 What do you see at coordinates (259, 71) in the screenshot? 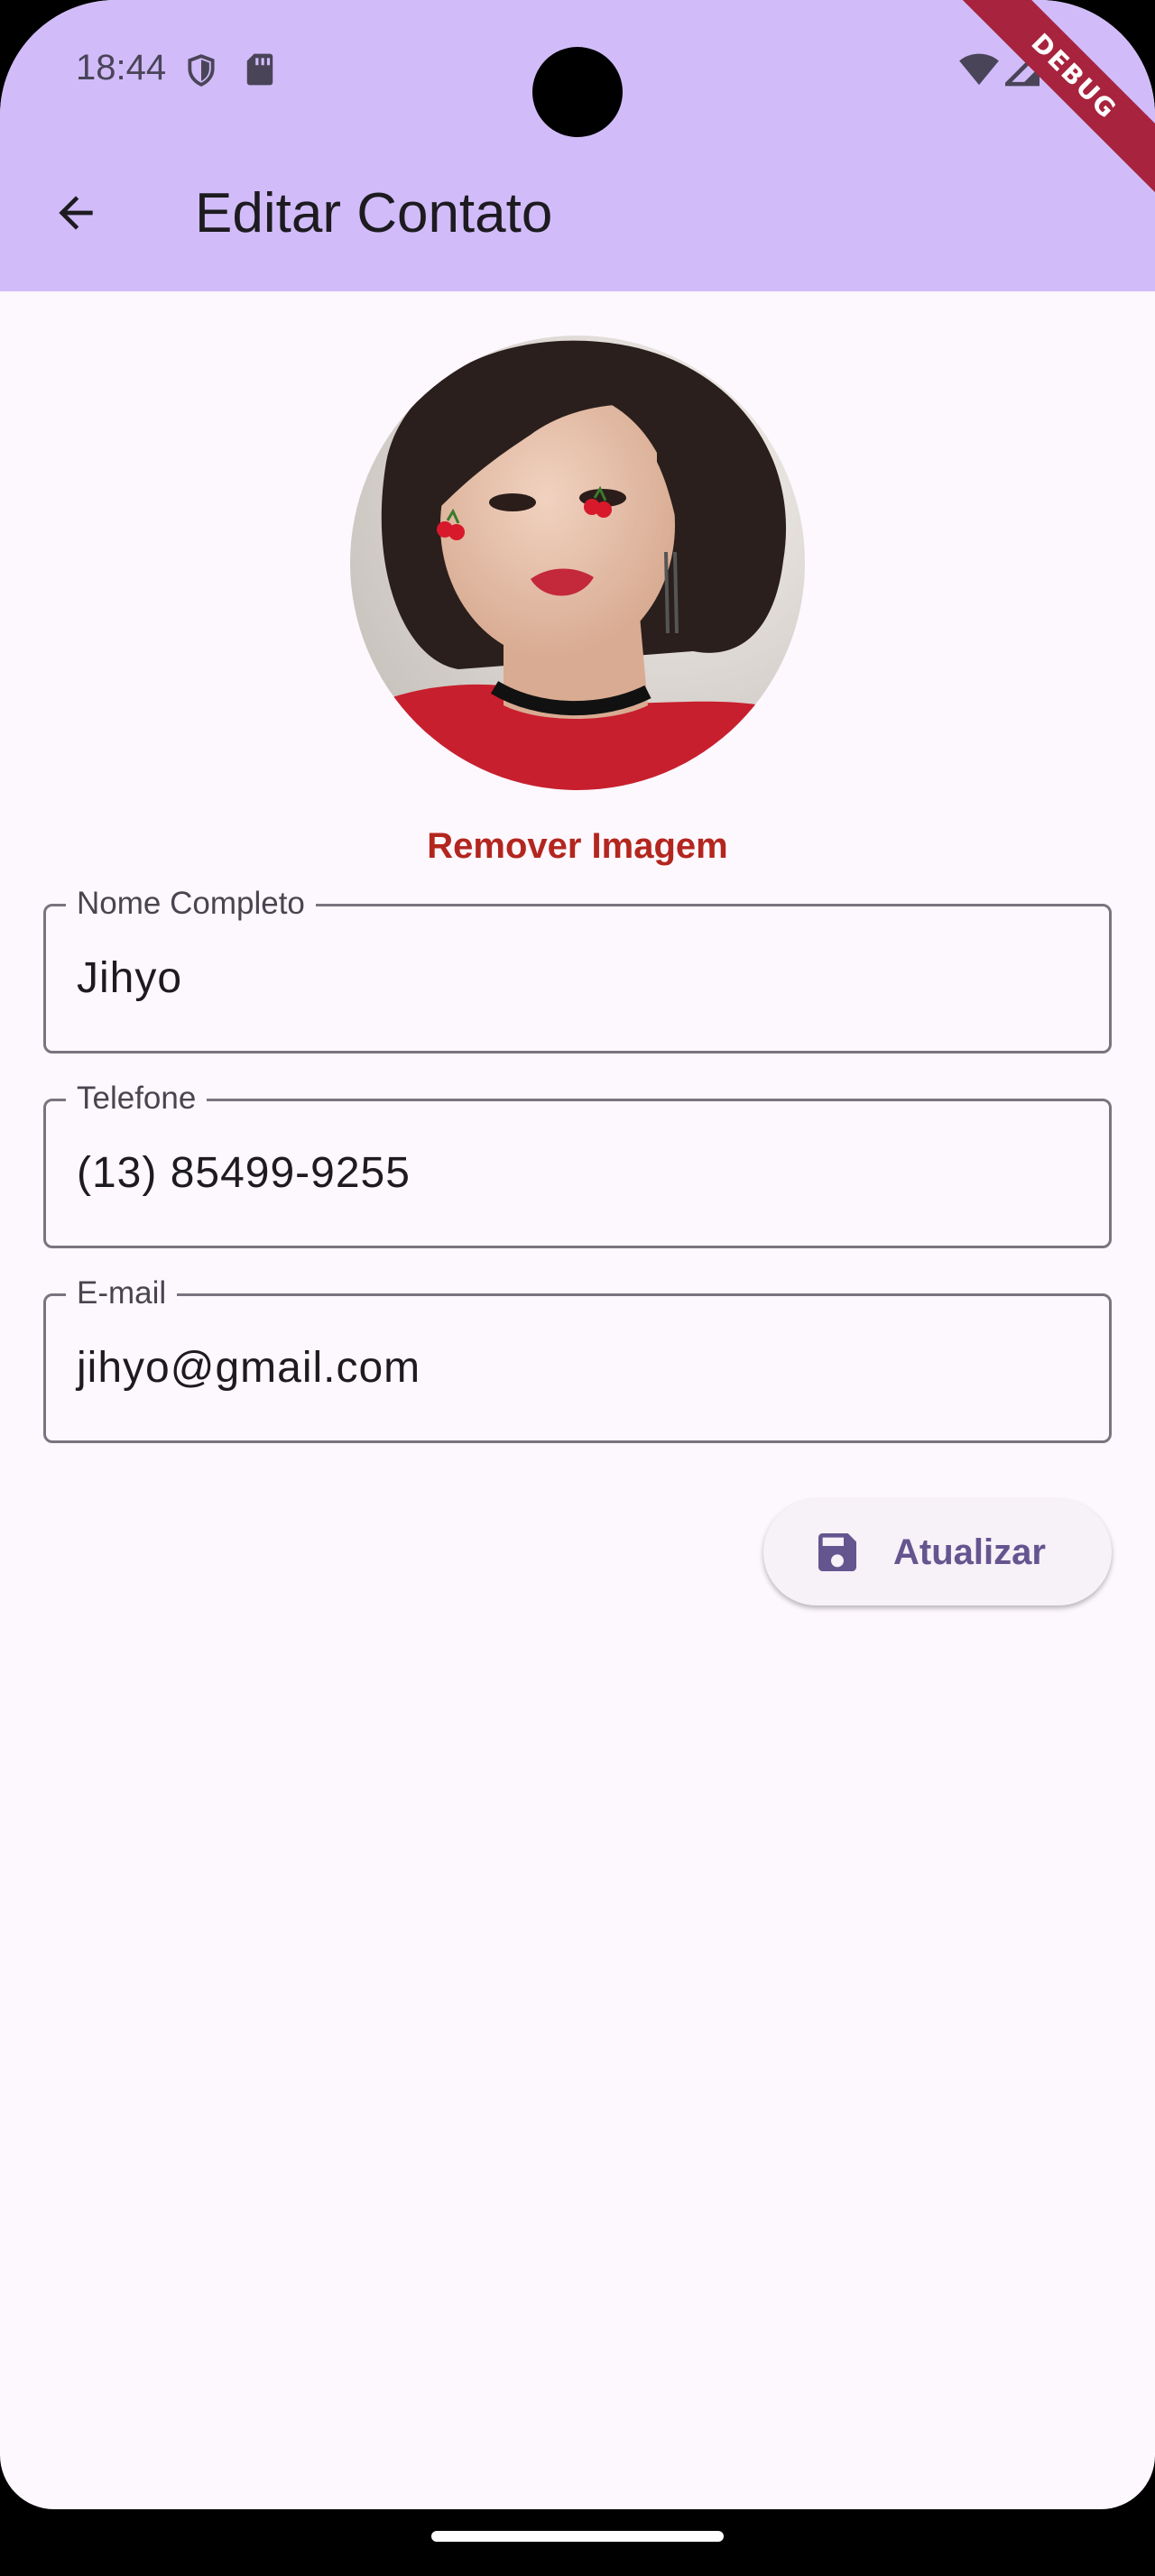
I see `sd-card-icon` at bounding box center [259, 71].